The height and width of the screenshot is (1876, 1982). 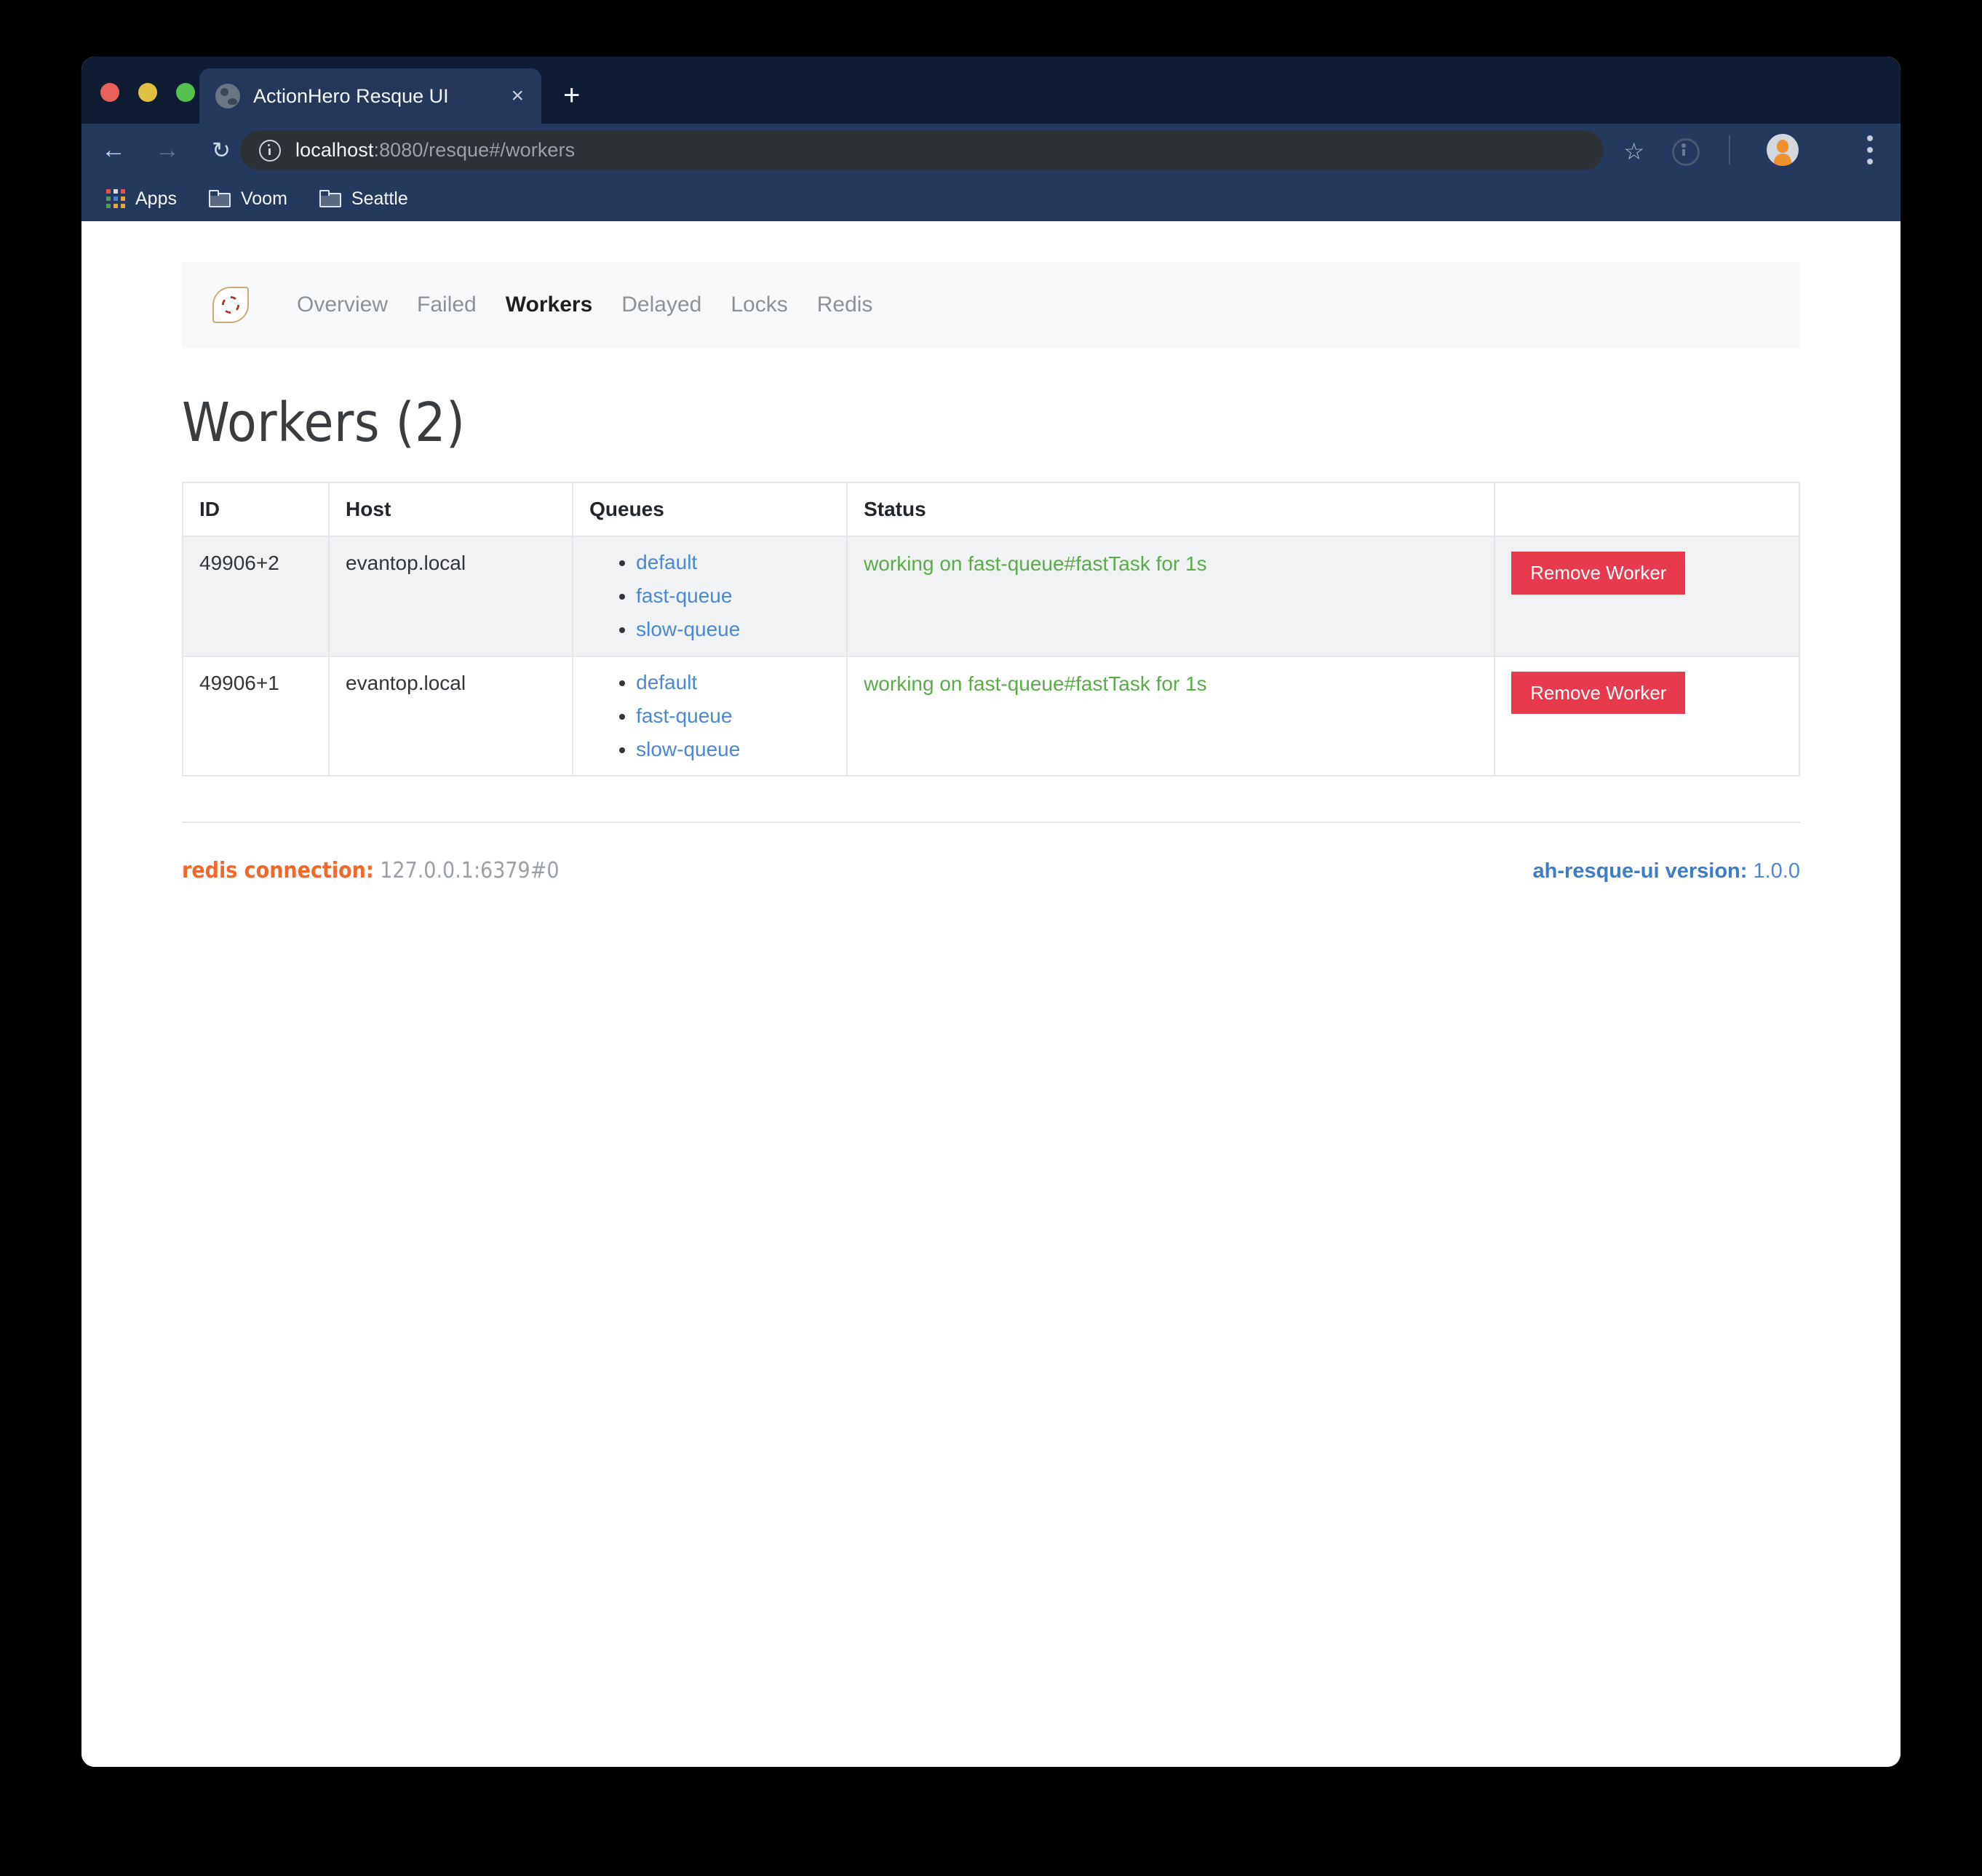 I want to click on kebab-menu-icon, so click(x=1870, y=149).